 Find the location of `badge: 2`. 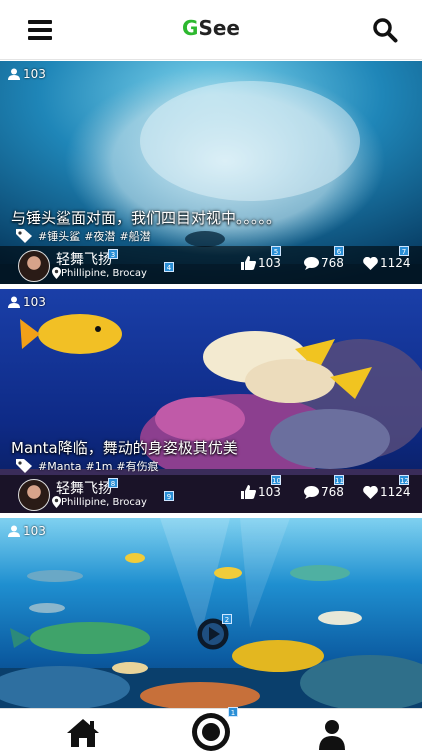

badge: 2 is located at coordinates (227, 619).